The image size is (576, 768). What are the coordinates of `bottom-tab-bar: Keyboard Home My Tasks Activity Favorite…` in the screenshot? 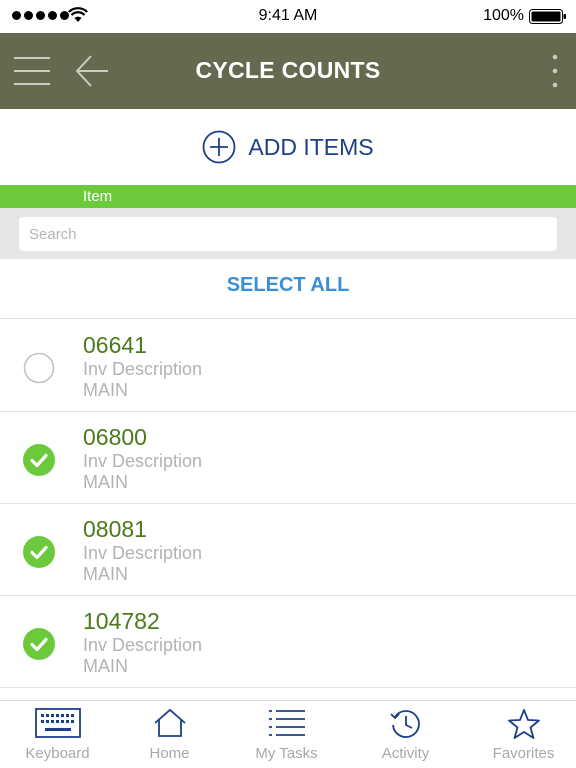 It's located at (288, 734).